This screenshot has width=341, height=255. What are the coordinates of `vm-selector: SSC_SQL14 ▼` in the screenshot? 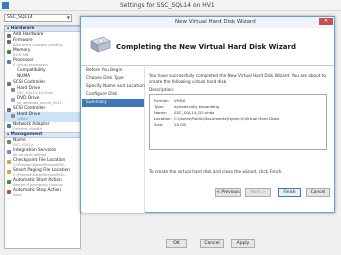 It's located at (38, 18).